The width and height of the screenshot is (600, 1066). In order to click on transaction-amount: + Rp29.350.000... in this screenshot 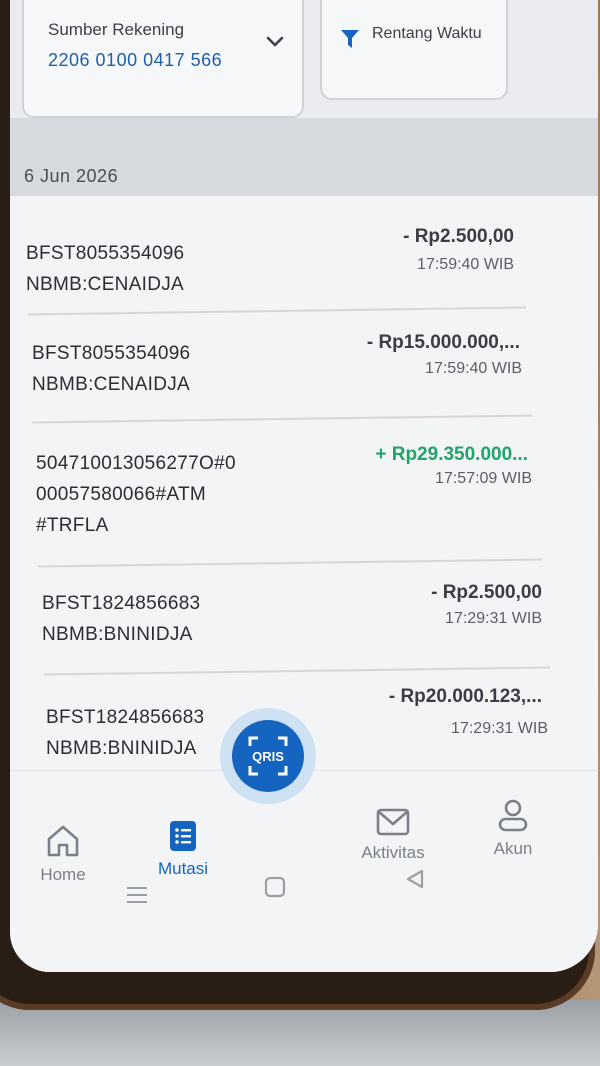, I will do `click(451, 454)`.